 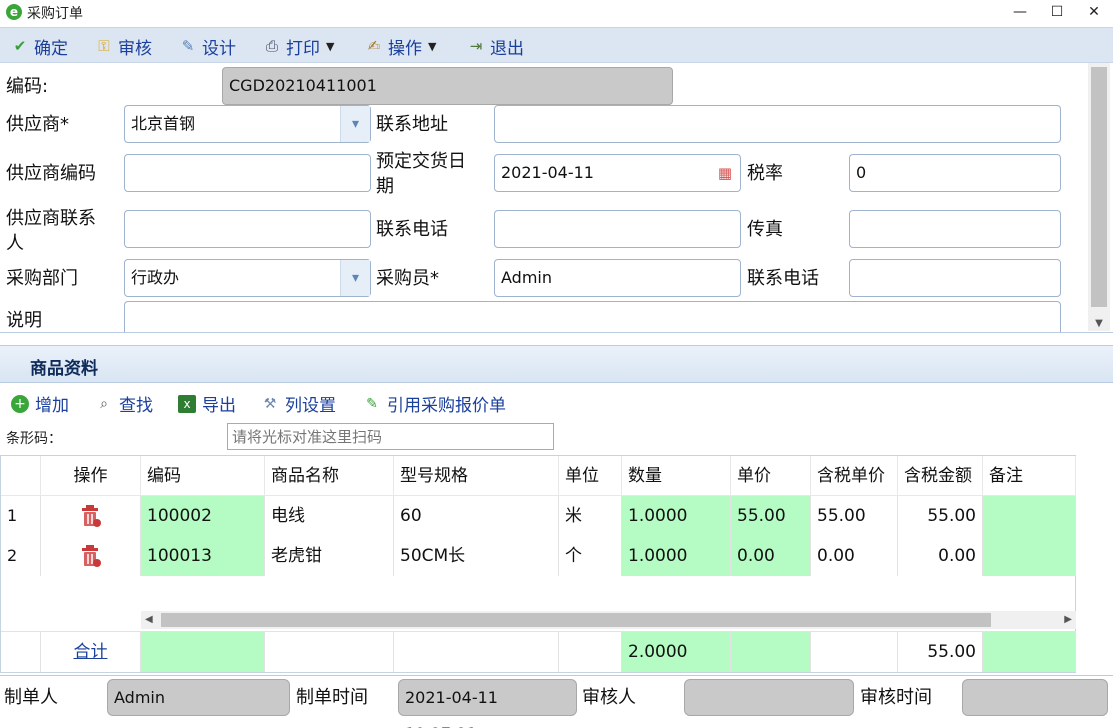 What do you see at coordinates (385, 186) in the screenshot?
I see `delivery-date-label-line2: 期` at bounding box center [385, 186].